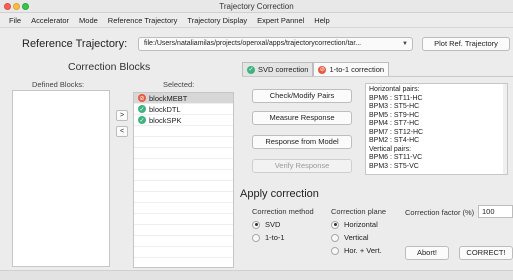 The width and height of the screenshot is (513, 280). I want to click on radio-label: SVD, so click(273, 224).